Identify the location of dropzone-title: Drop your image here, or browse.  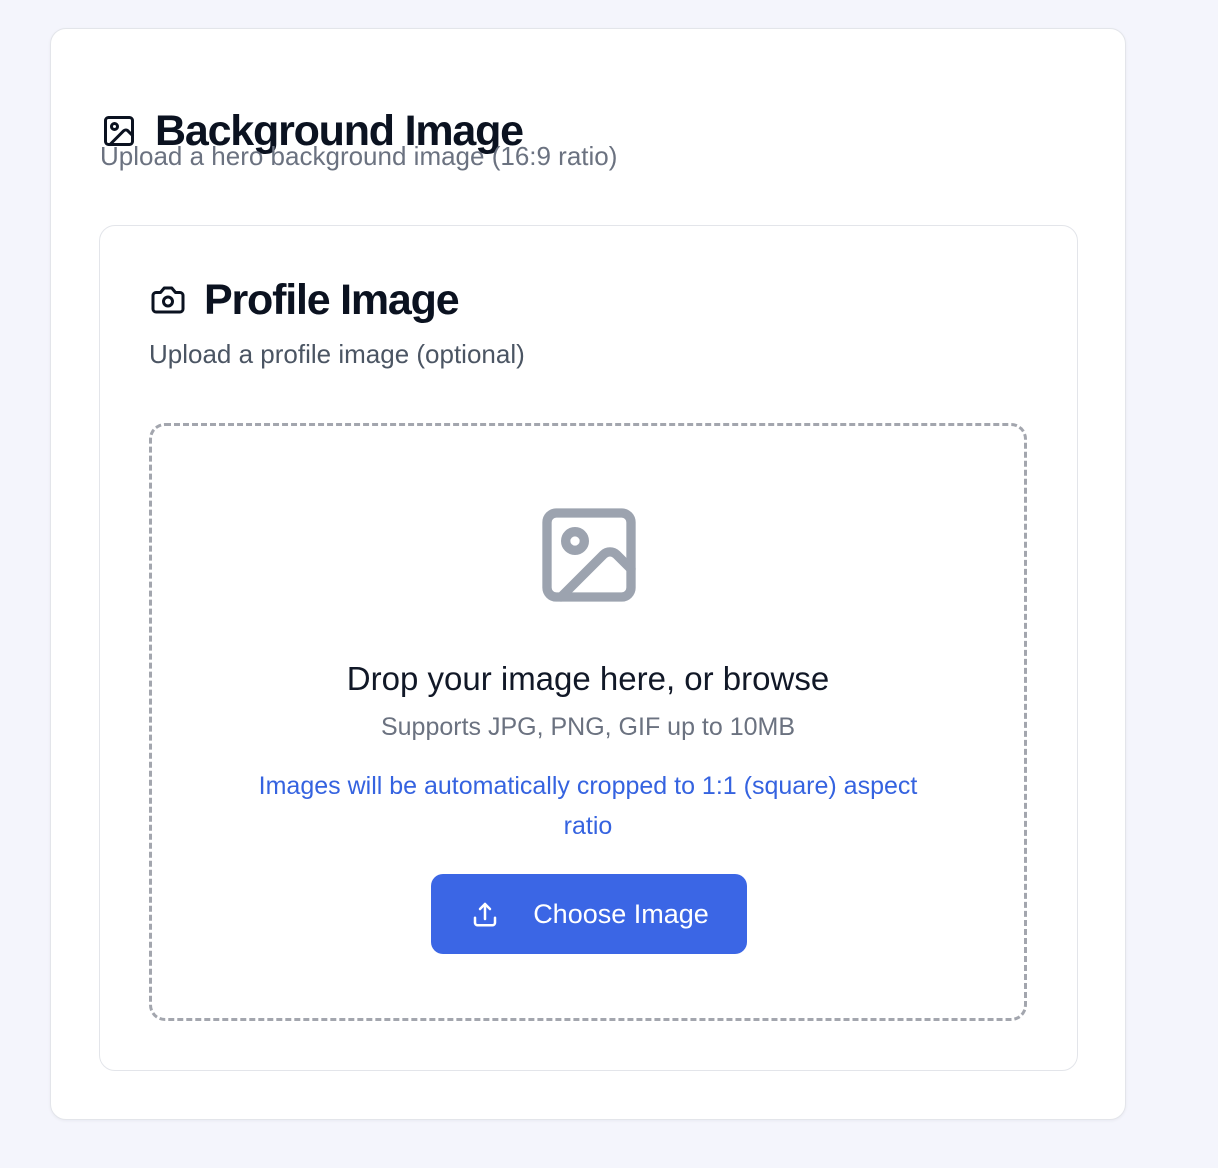
(588, 678).